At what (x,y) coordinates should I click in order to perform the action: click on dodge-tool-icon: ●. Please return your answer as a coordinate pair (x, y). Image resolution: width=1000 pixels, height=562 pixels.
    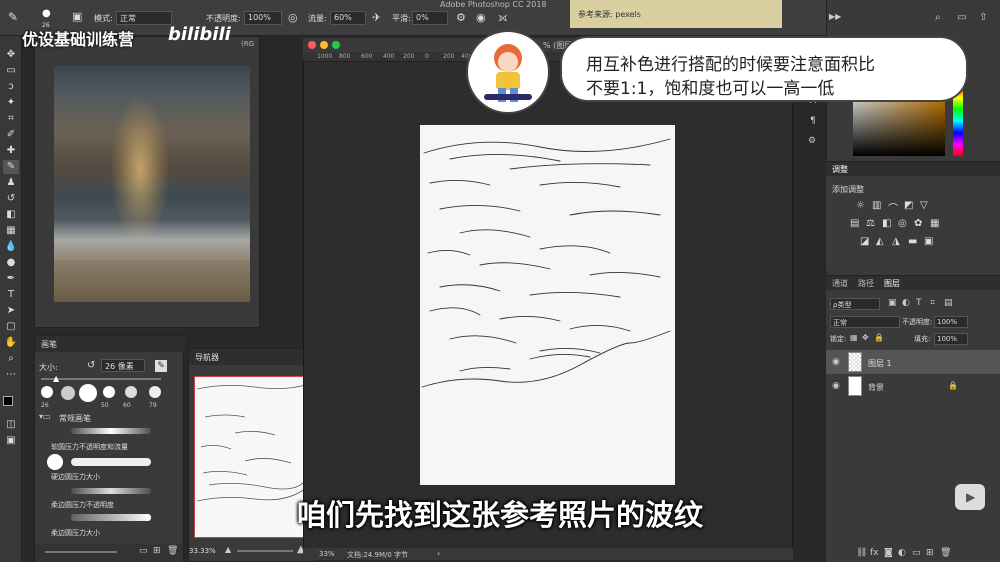
    Looking at the image, I should click on (11, 263).